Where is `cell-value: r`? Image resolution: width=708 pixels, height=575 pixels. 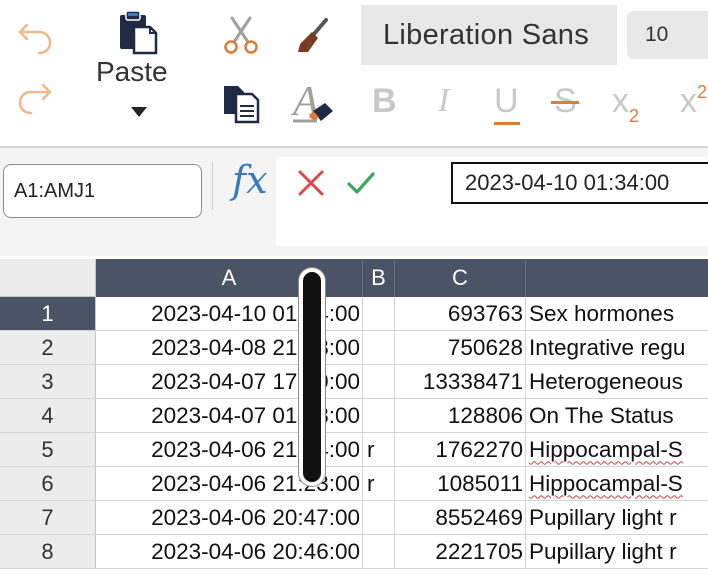
cell-value: r is located at coordinates (371, 483).